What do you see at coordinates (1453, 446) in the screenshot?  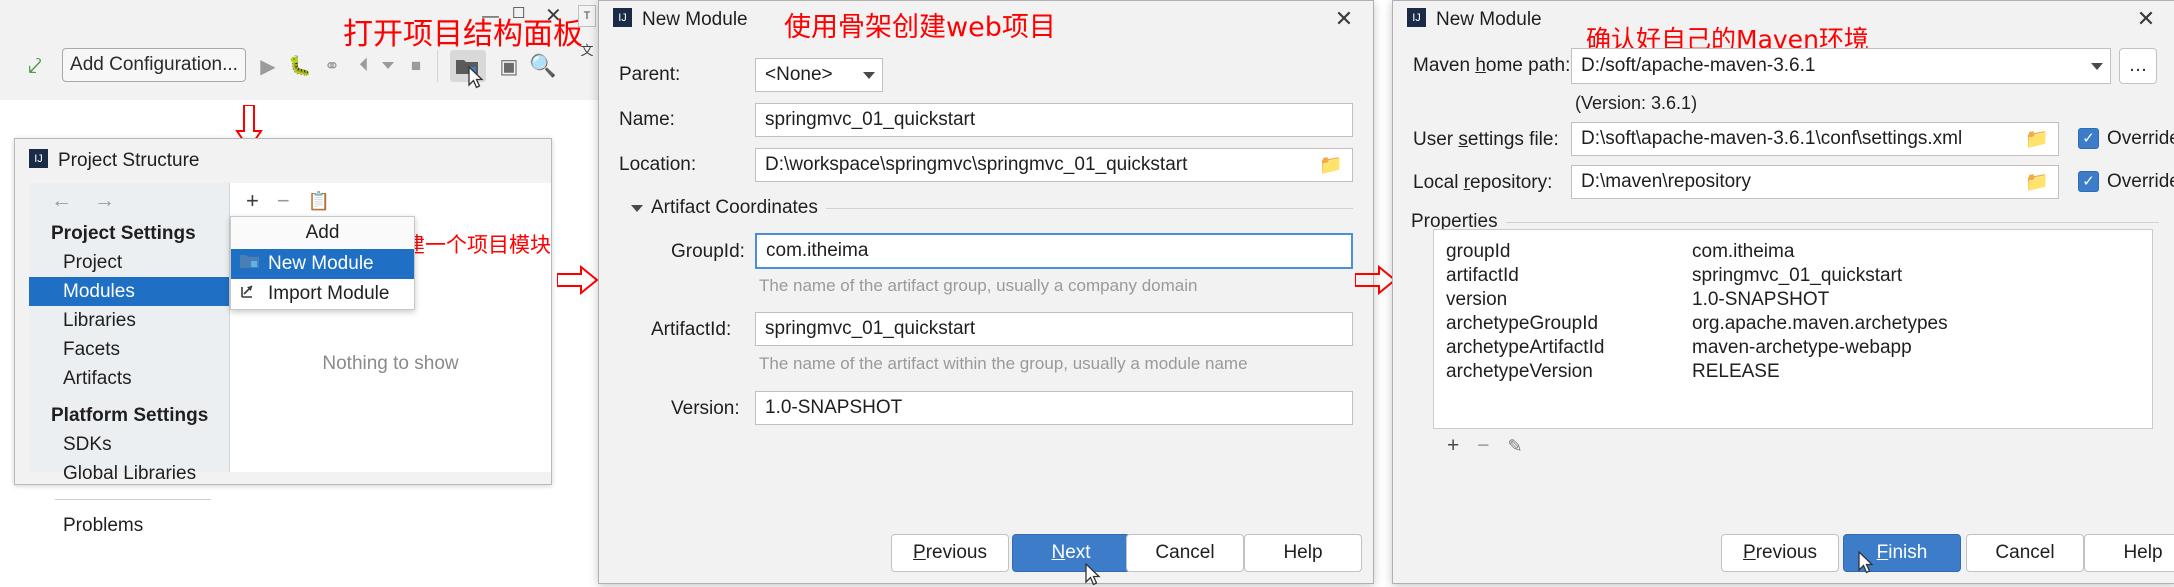 I see `add-property-icon: +` at bounding box center [1453, 446].